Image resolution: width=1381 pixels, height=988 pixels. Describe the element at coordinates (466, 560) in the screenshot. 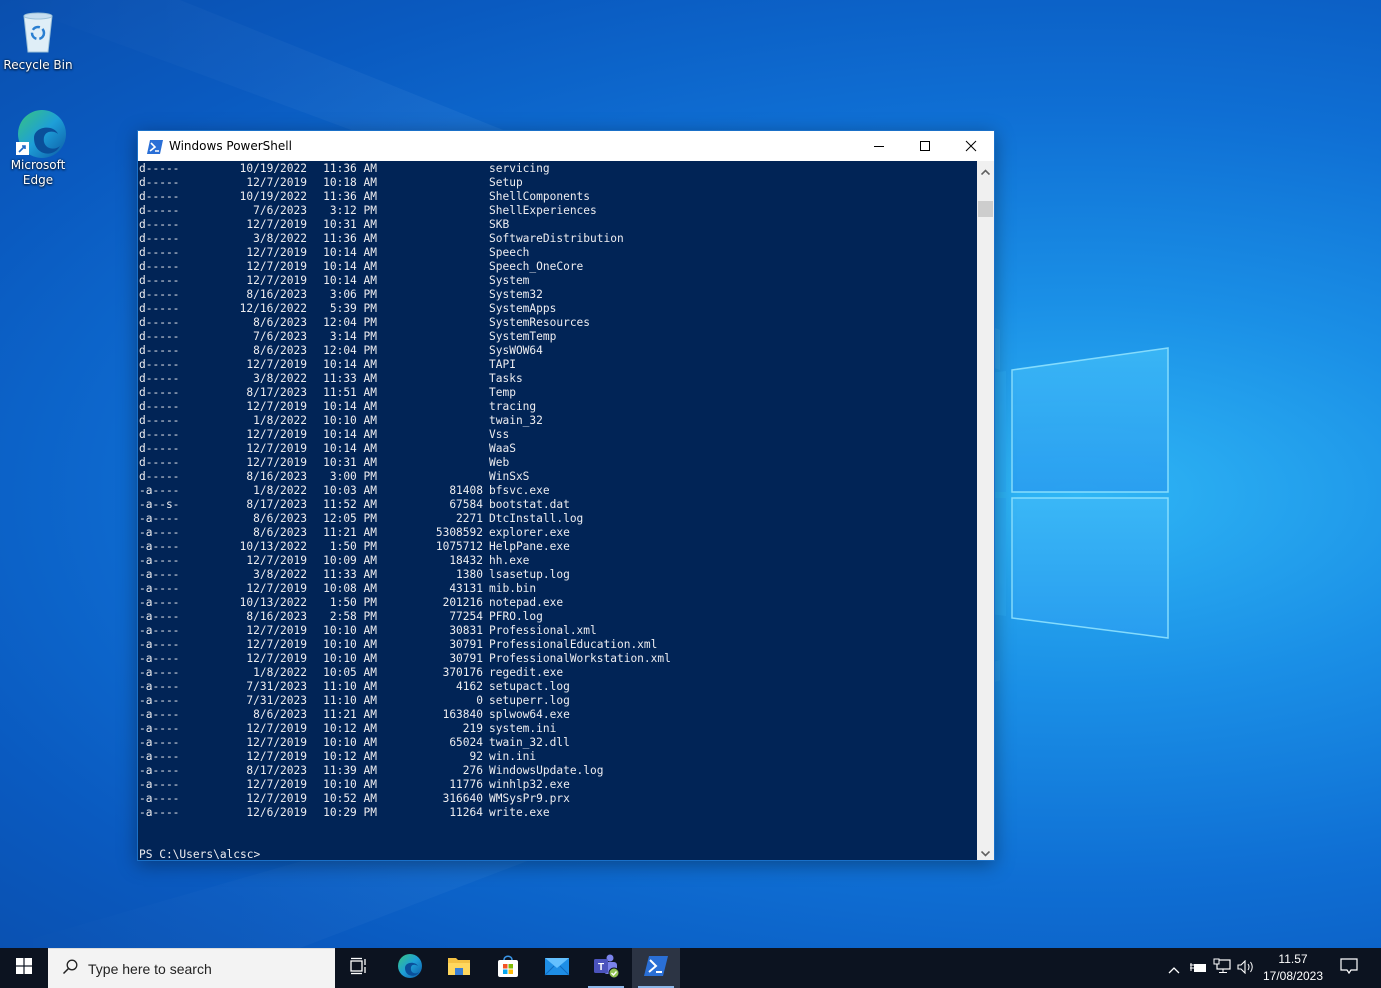

I see `length-cell: 18432` at that location.